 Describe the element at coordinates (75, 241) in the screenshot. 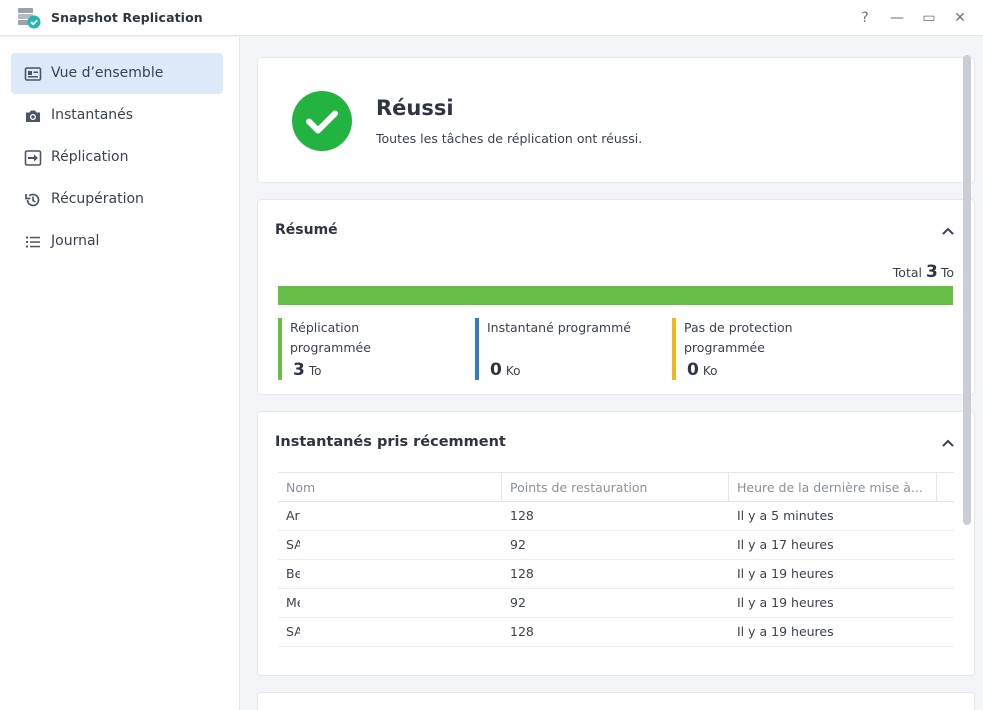

I see `sidebar-item-label: Journal` at that location.